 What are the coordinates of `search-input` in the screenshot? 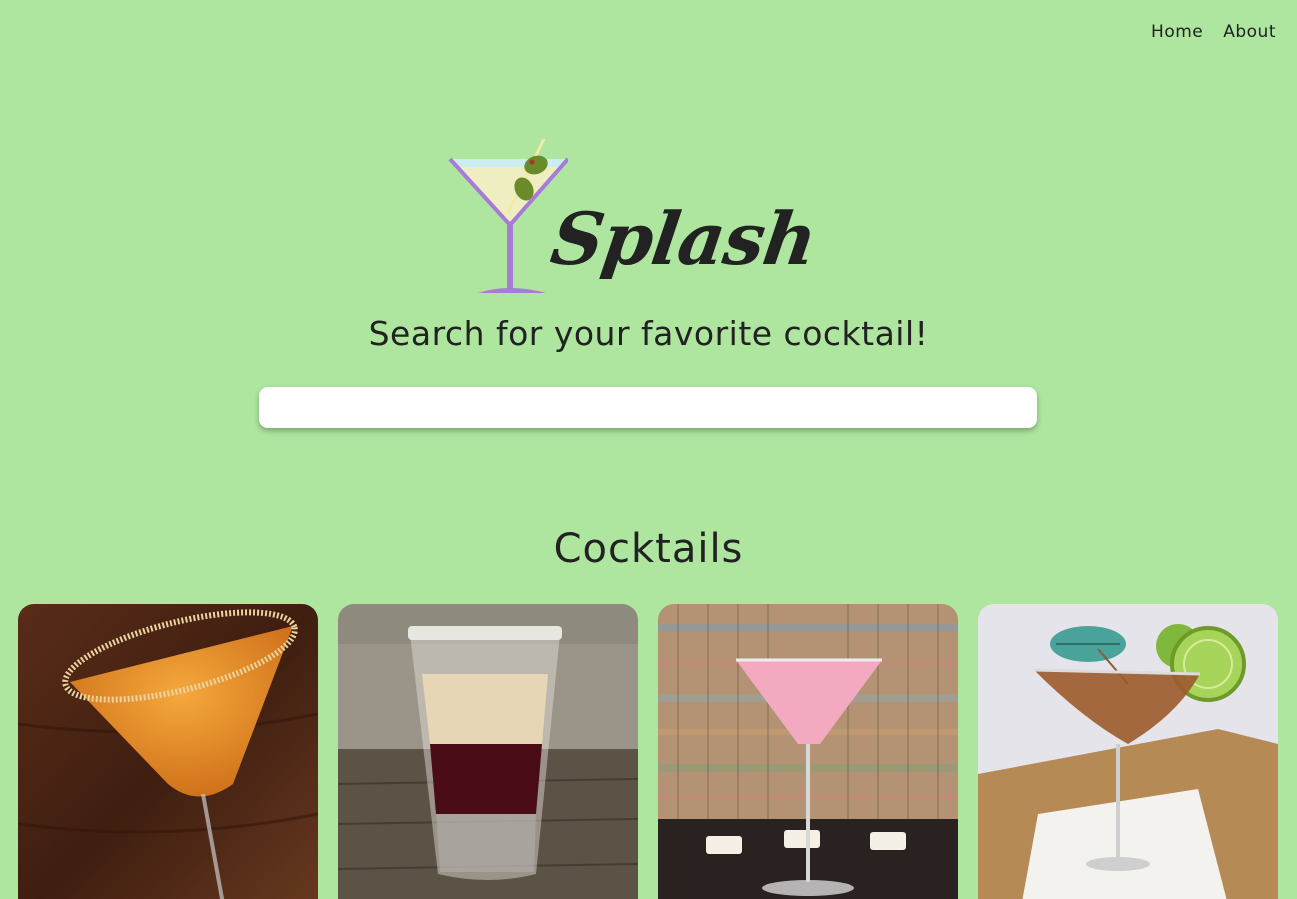 It's located at (648, 407).